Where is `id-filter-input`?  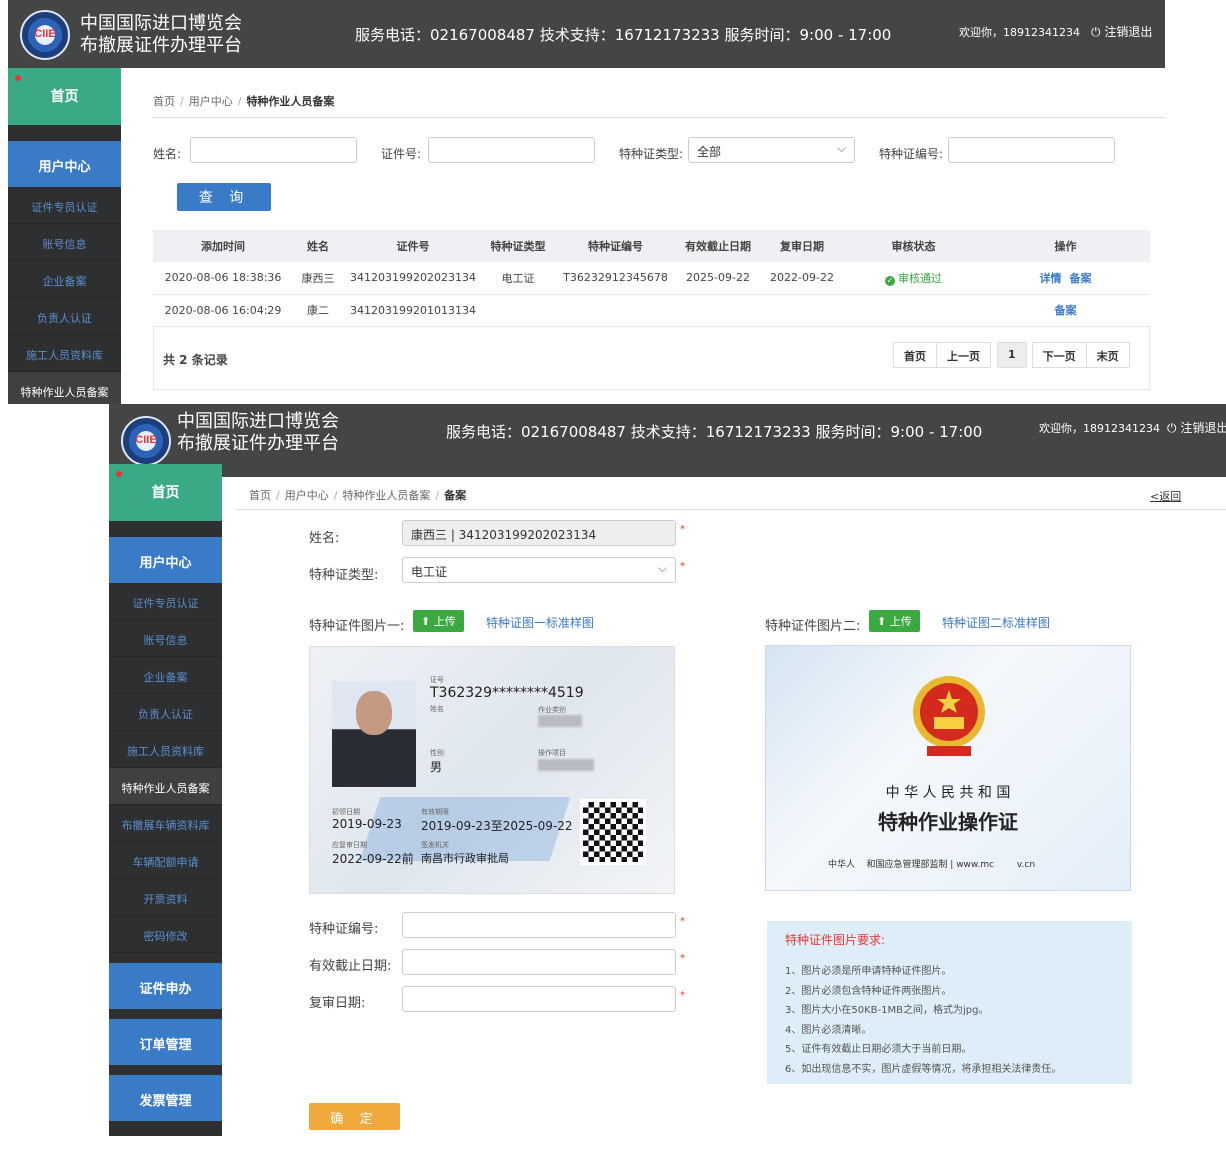
id-filter-input is located at coordinates (511, 150).